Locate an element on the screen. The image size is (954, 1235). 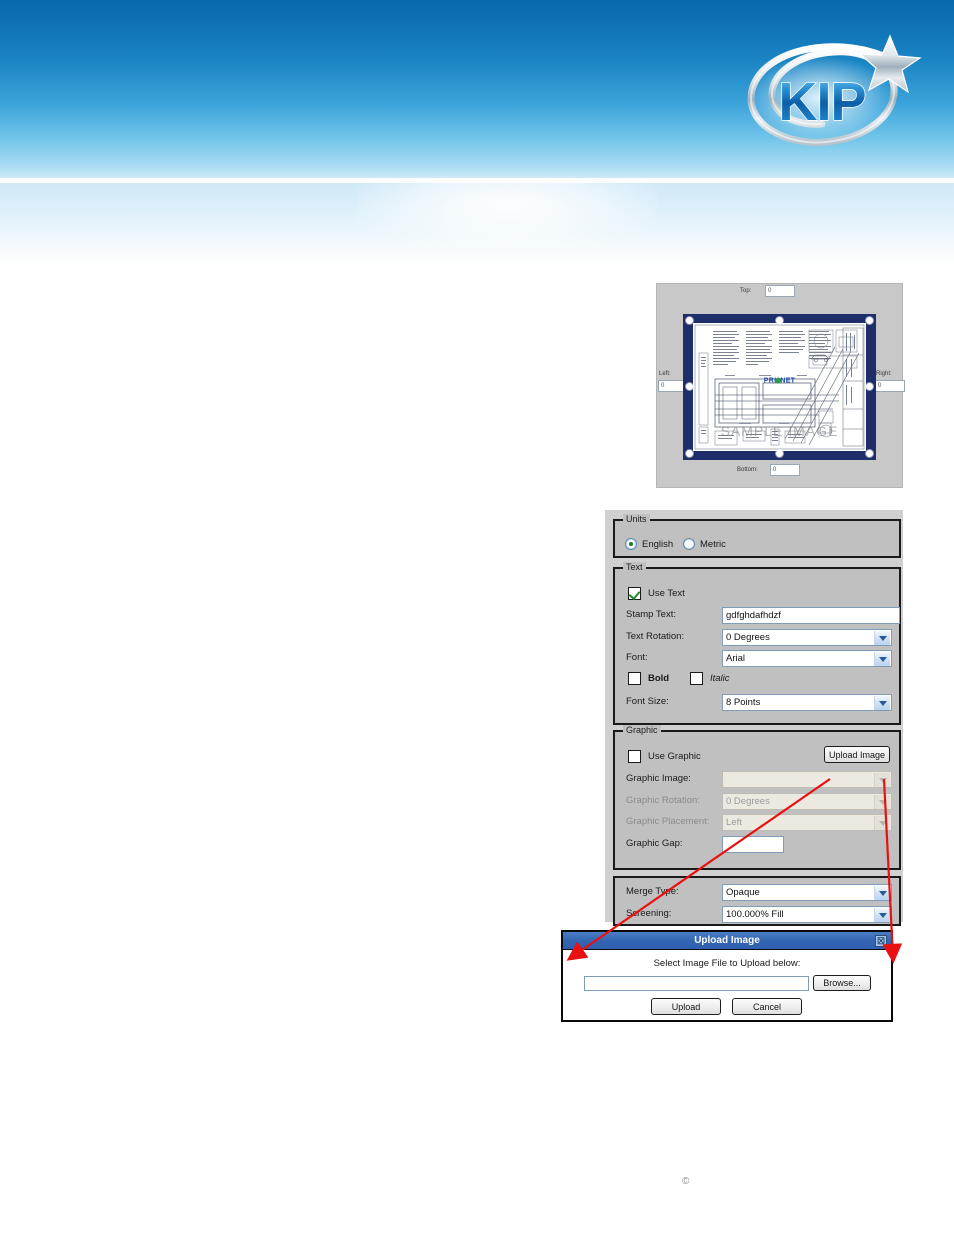
text-rotation-label: Text Rotation: is located at coordinates (655, 636).